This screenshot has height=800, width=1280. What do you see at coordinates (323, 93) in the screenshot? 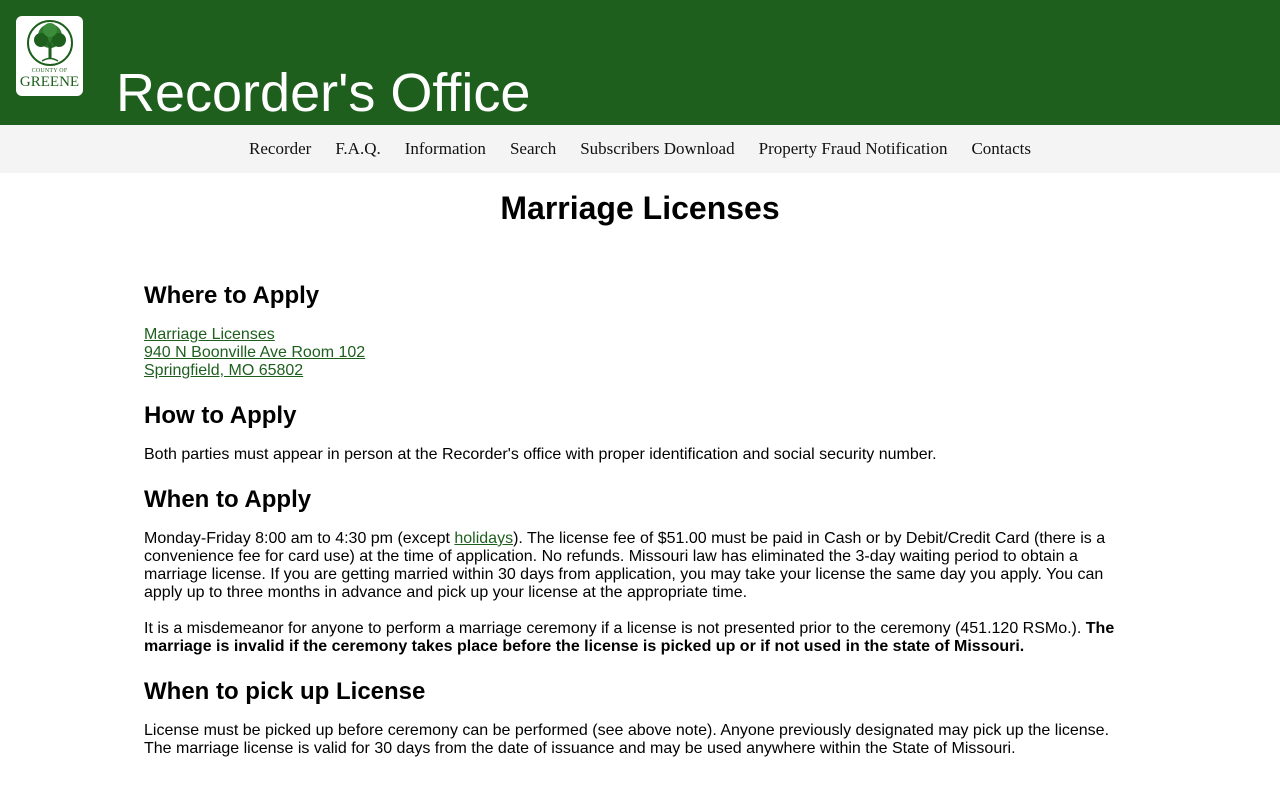
I see `site-title: Recorder's Office` at bounding box center [323, 93].